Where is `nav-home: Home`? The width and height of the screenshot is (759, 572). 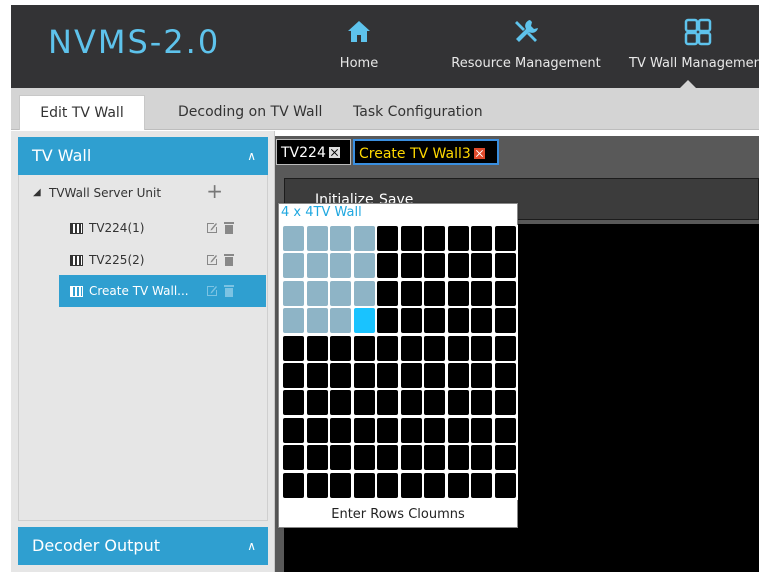
nav-home: Home is located at coordinates (359, 46).